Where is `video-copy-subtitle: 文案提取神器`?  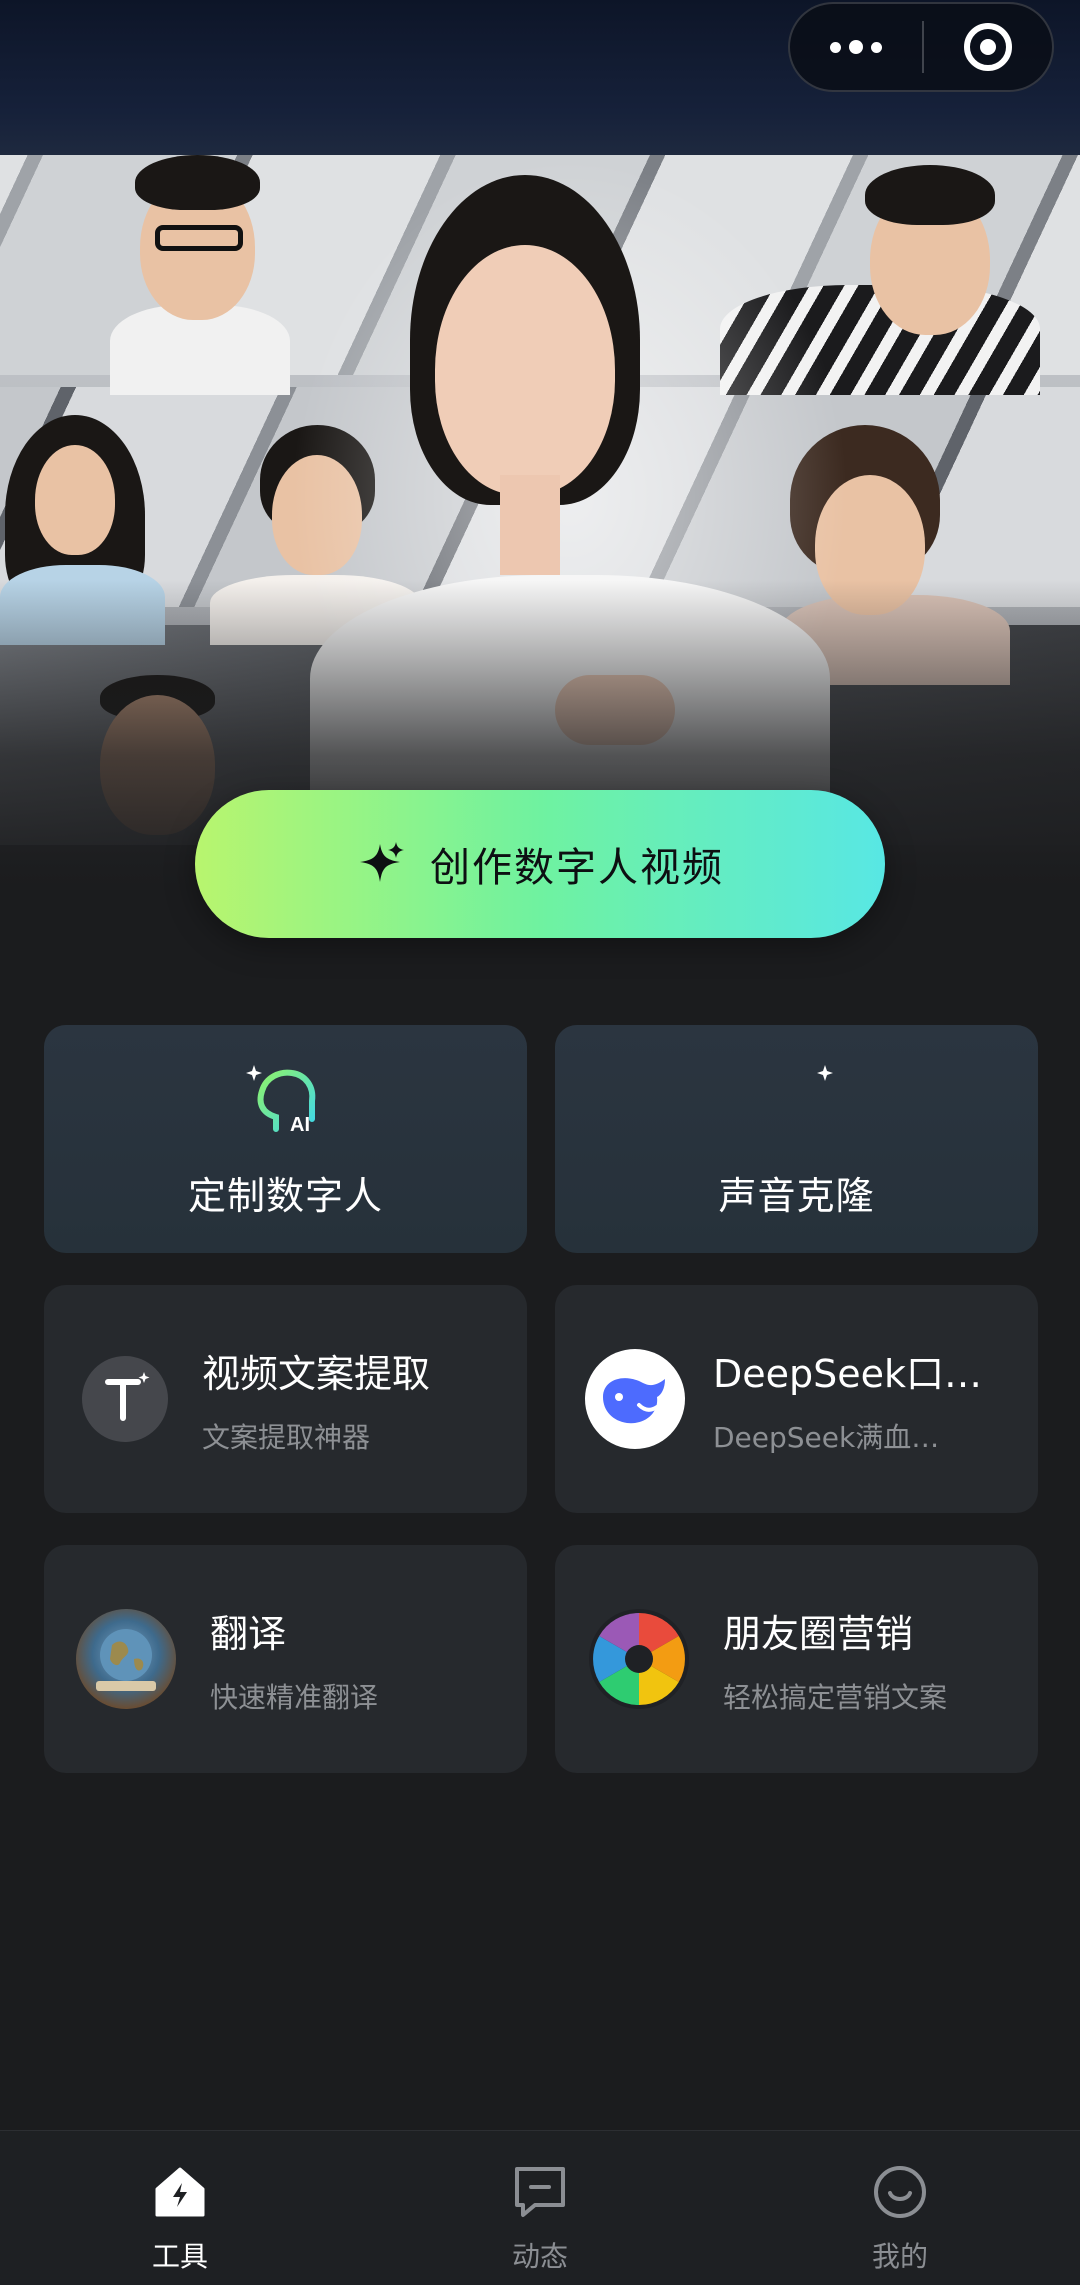 video-copy-subtitle: 文案提取神器 is located at coordinates (286, 1437).